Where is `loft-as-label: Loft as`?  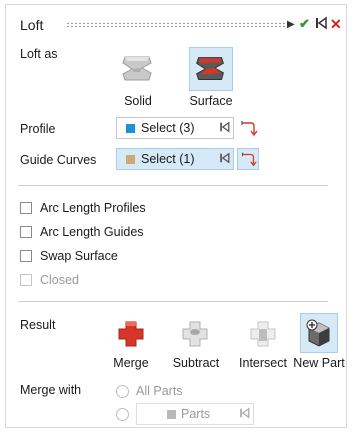 loft-as-label: Loft as is located at coordinates (39, 54).